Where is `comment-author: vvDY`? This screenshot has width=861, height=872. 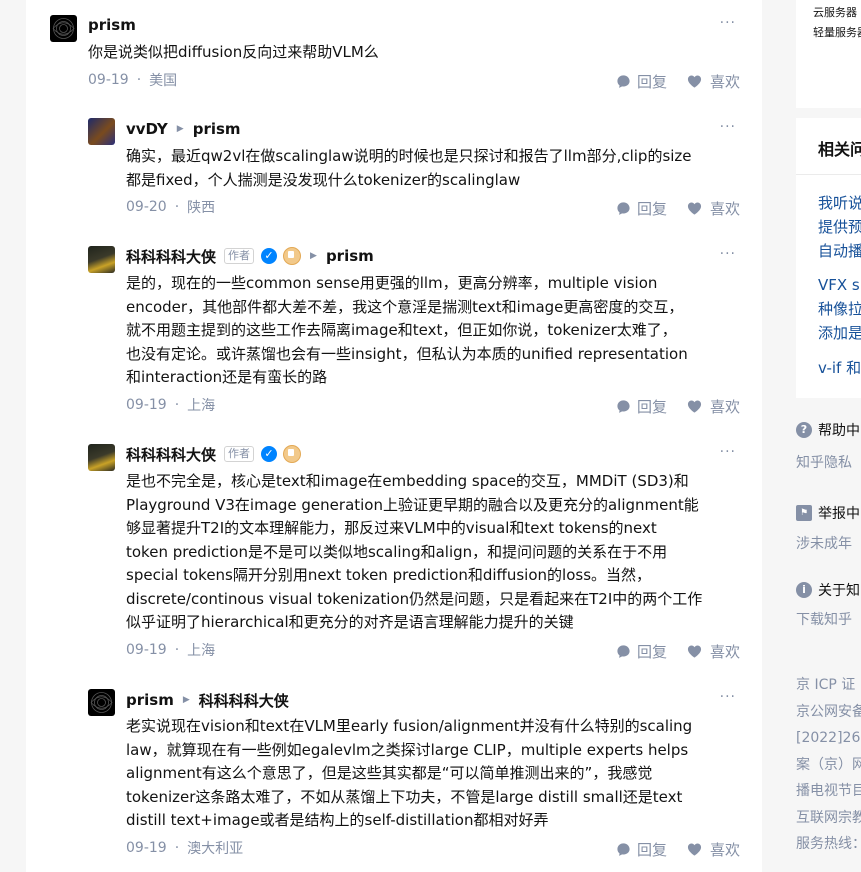
comment-author: vvDY is located at coordinates (147, 129).